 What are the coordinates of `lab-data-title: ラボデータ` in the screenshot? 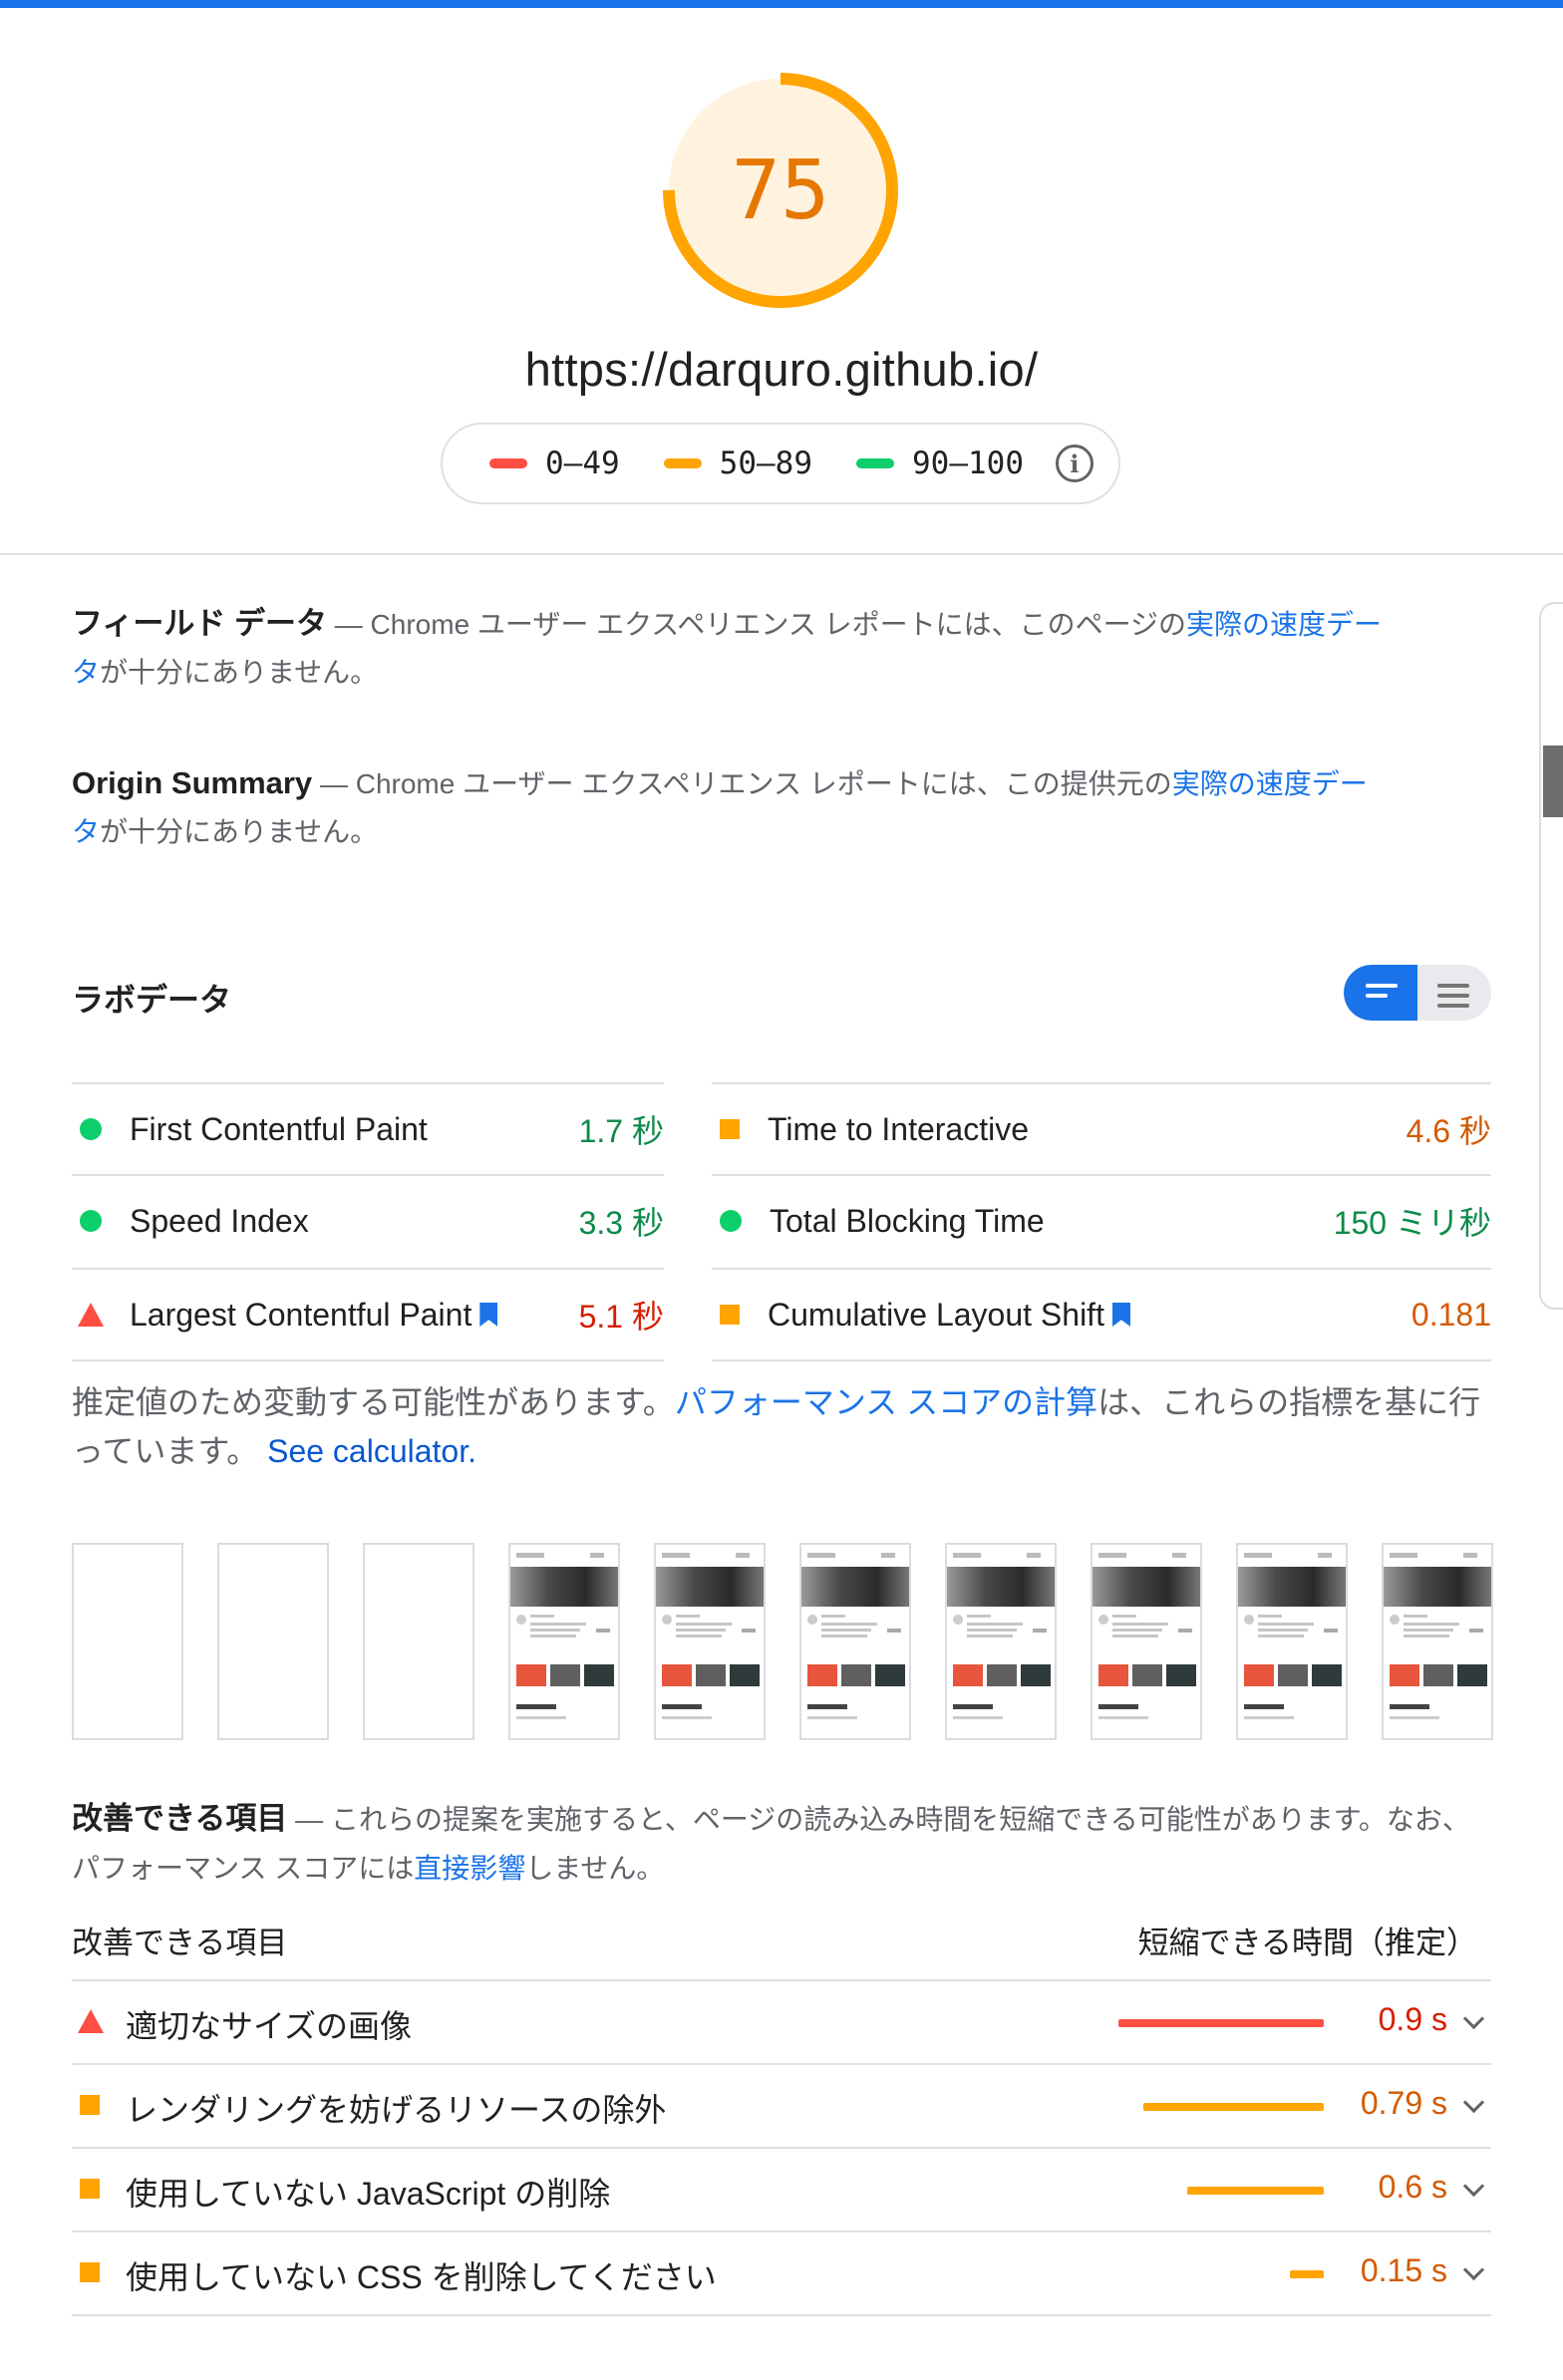 It's located at (152, 1000).